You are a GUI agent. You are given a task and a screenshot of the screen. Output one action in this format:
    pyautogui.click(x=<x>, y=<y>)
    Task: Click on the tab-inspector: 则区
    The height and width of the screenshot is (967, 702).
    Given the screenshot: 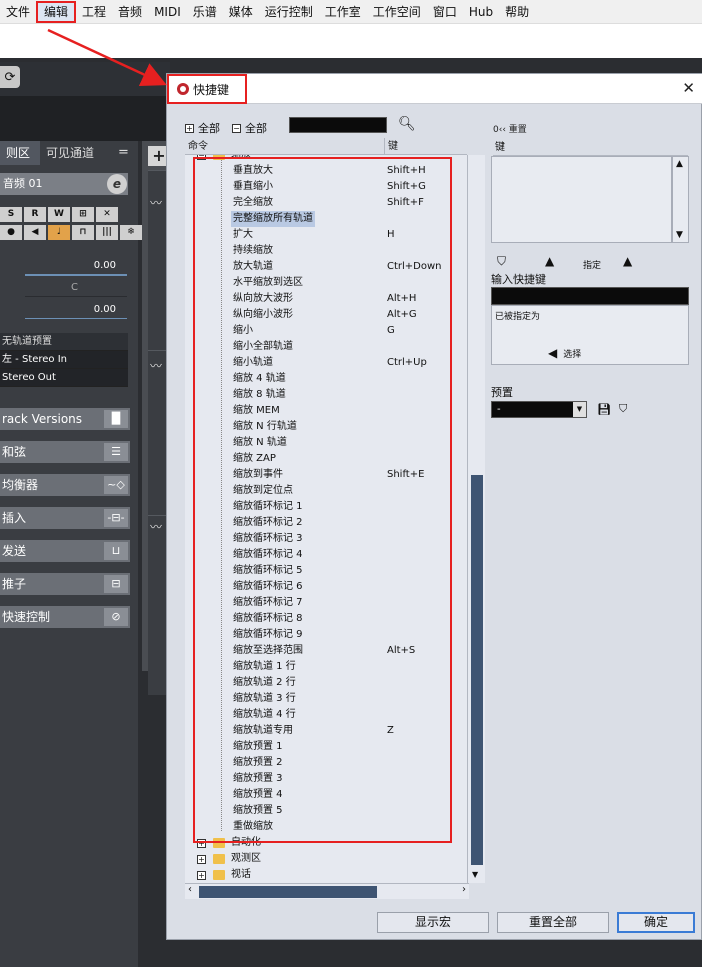 What is the action you would take?
    pyautogui.click(x=20, y=153)
    